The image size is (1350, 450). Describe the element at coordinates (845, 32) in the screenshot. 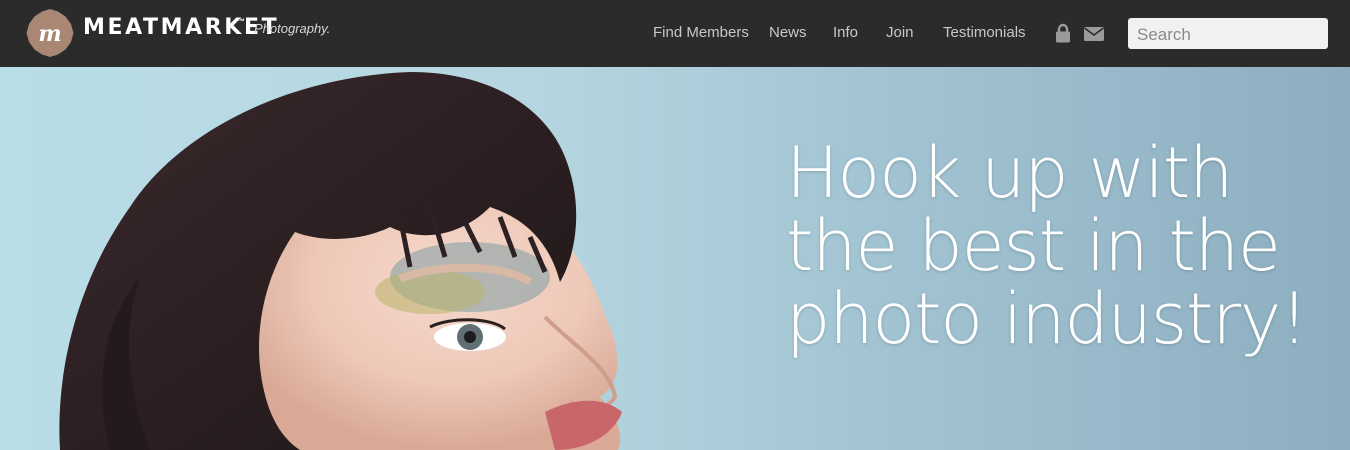

I see `nav-info: Info` at that location.